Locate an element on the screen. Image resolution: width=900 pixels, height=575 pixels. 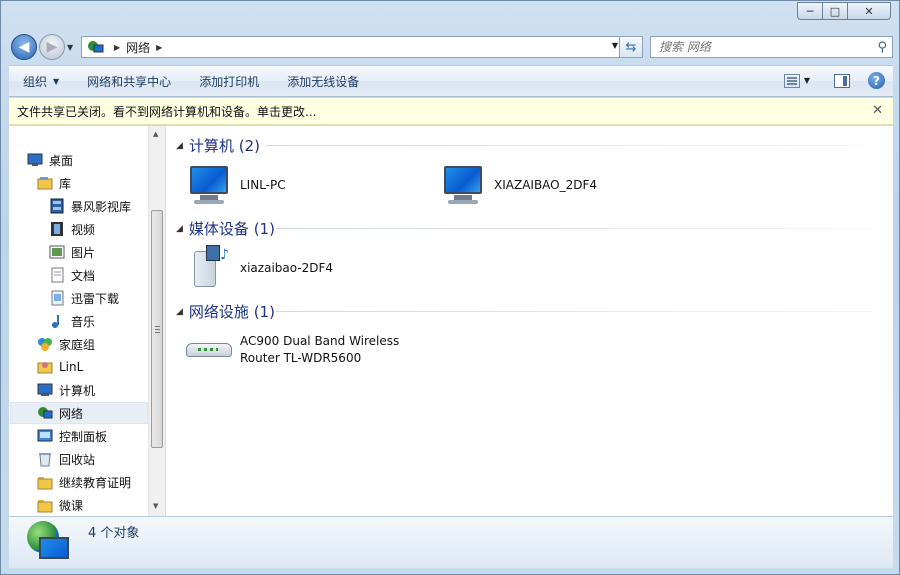
add-wireless-button: 添加无线设备 is located at coordinates (323, 81).